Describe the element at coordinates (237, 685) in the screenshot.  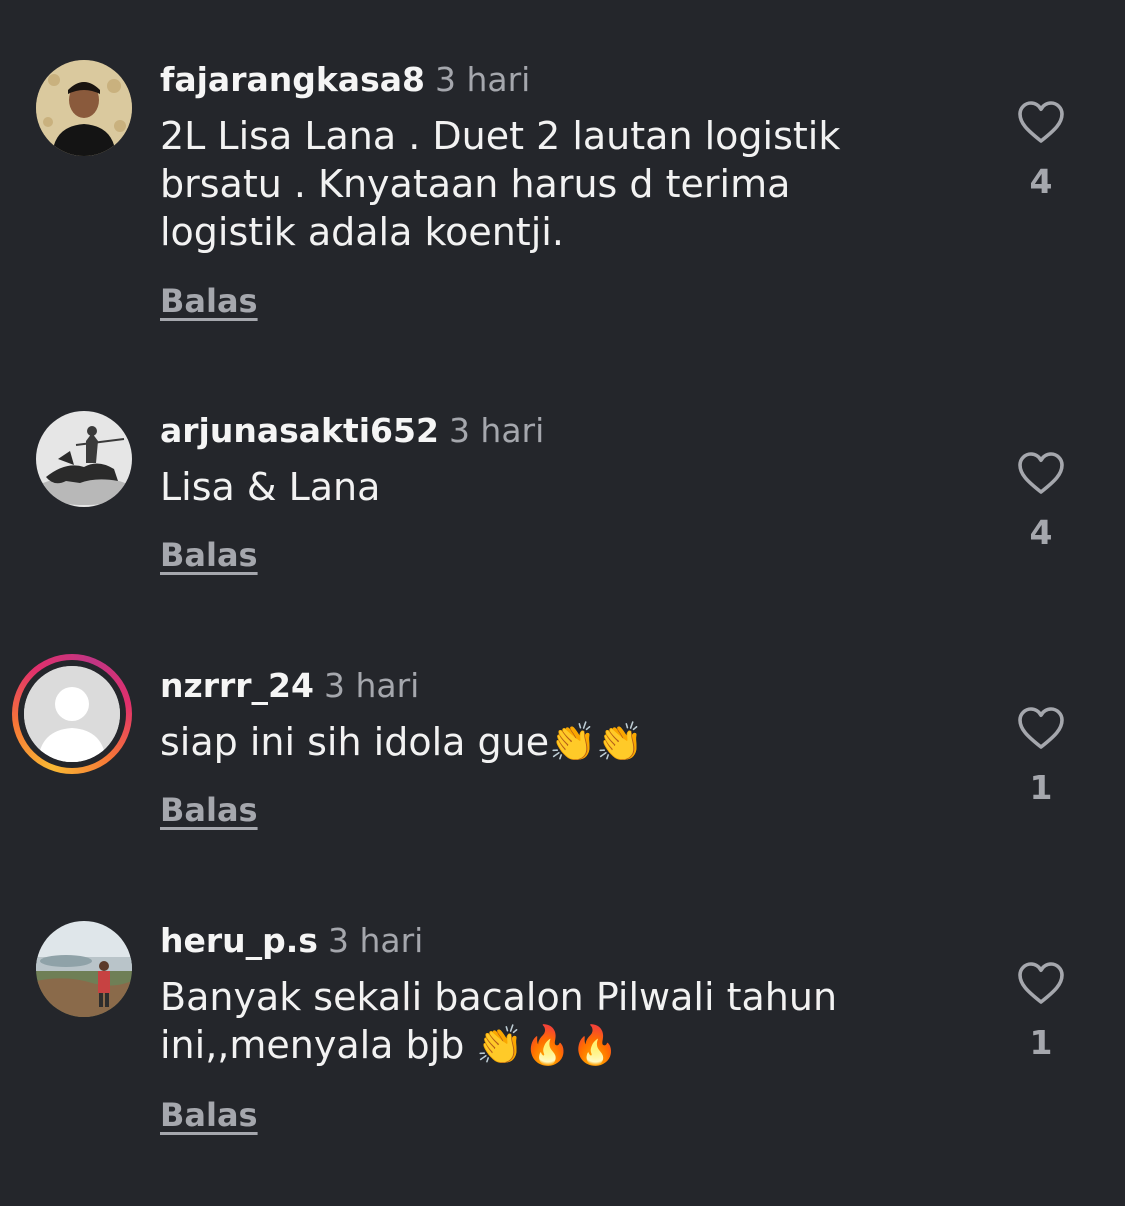
I see `comment-username: nzrrr_24` at that location.